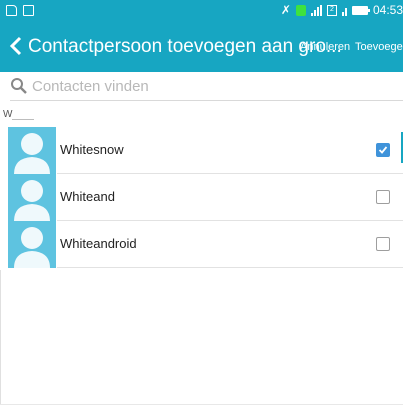 The image size is (403, 405). I want to click on contact-row: Whitesnow, so click(201, 150).